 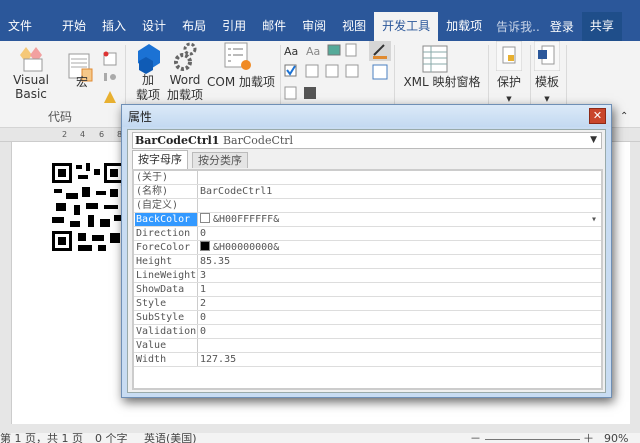 I want to click on property-value-text: 127.35, so click(x=218, y=359).